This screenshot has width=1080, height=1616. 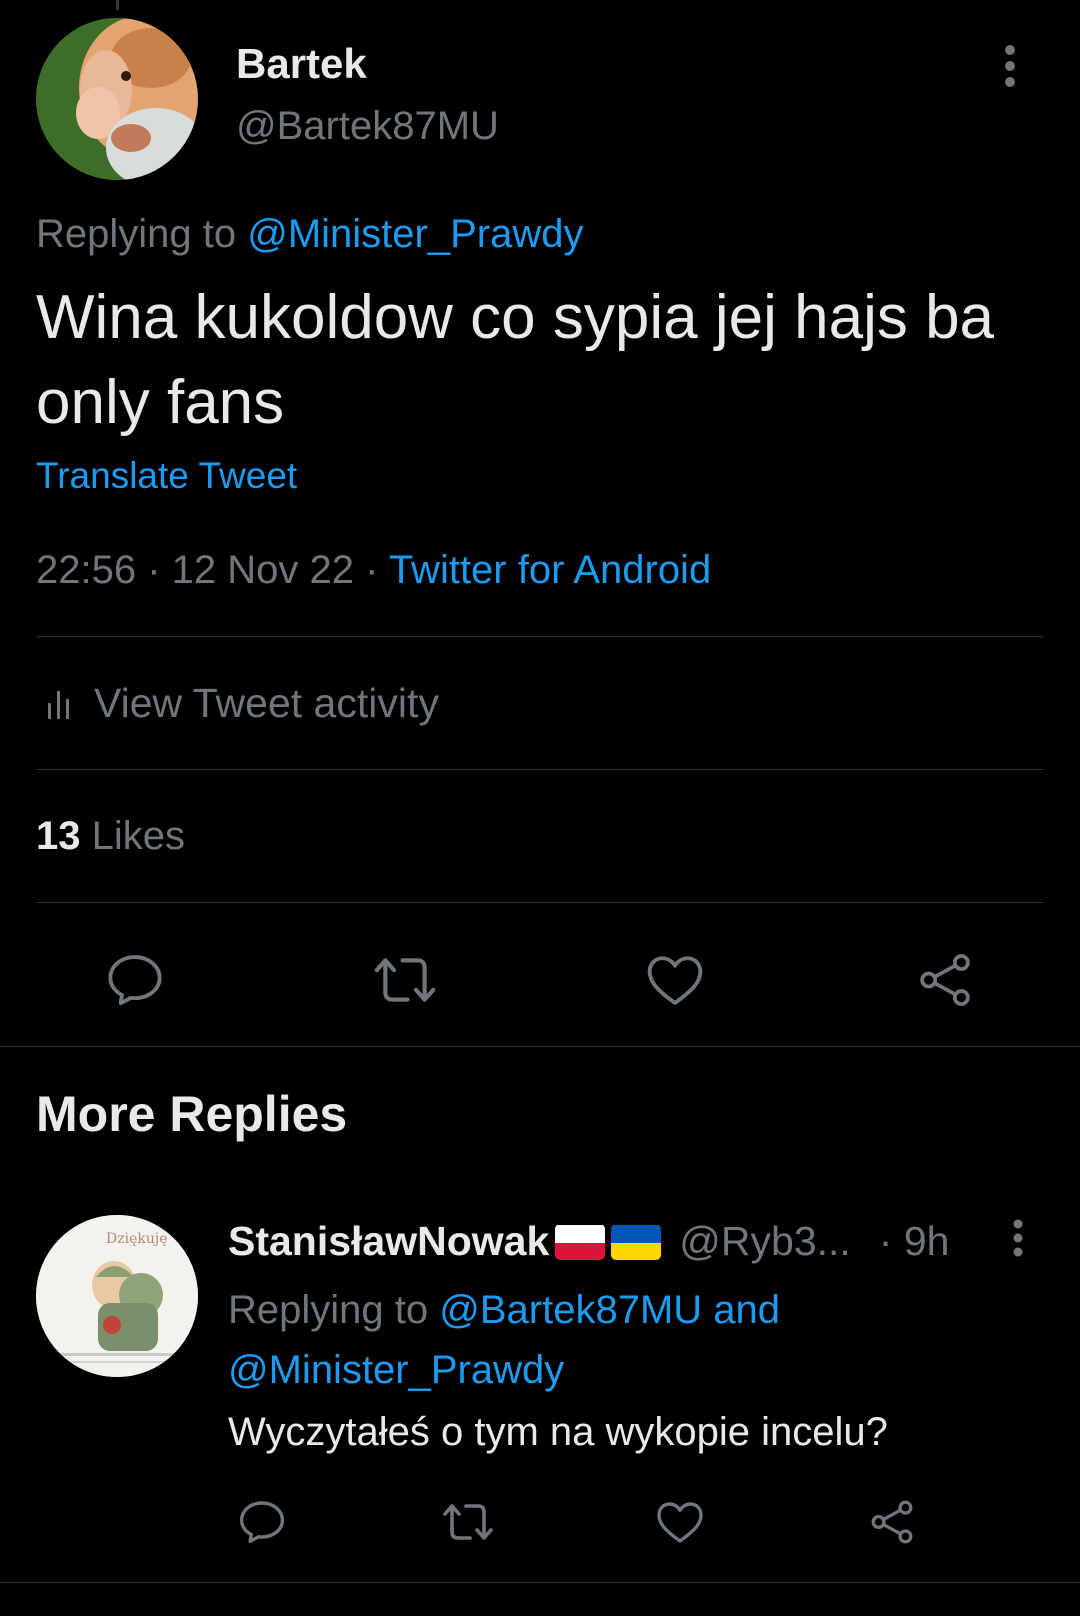 I want to click on reply-author-avatar: Dziękuję, so click(x=117, y=1296).